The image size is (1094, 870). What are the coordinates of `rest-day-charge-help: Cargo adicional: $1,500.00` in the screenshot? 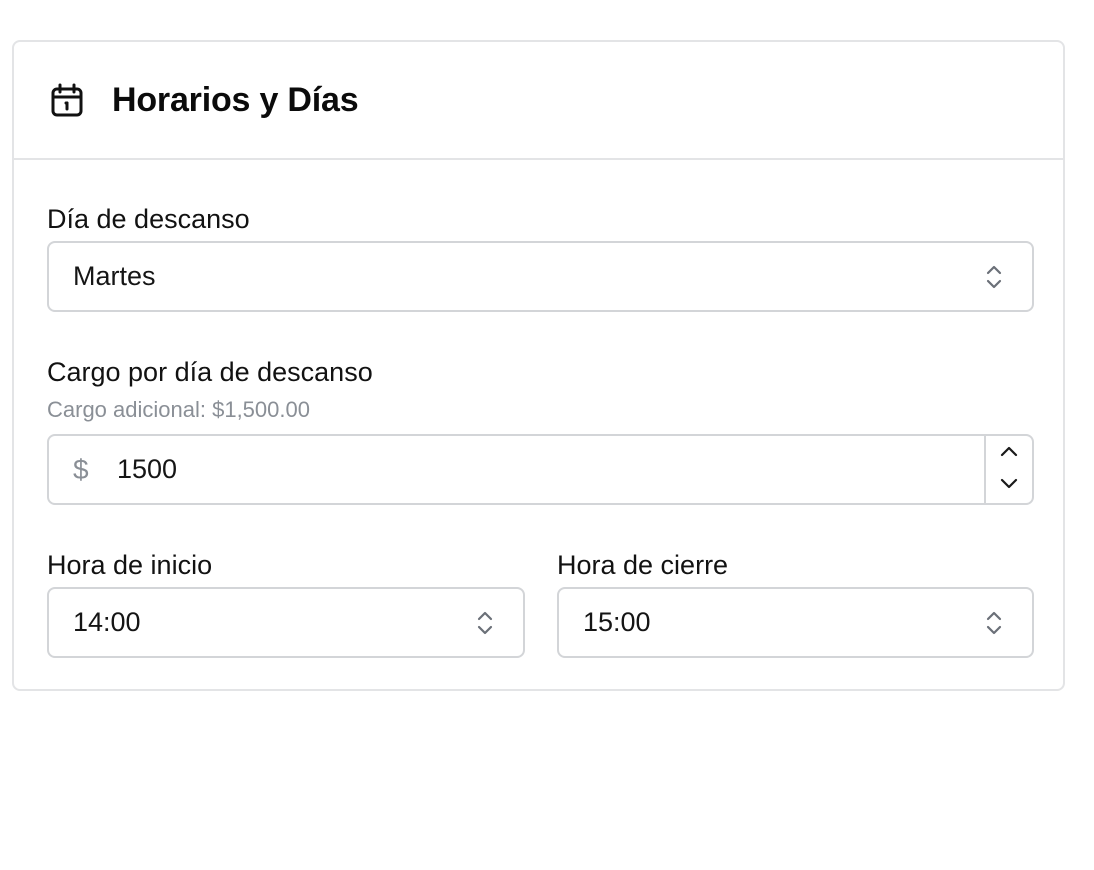 It's located at (178, 409).